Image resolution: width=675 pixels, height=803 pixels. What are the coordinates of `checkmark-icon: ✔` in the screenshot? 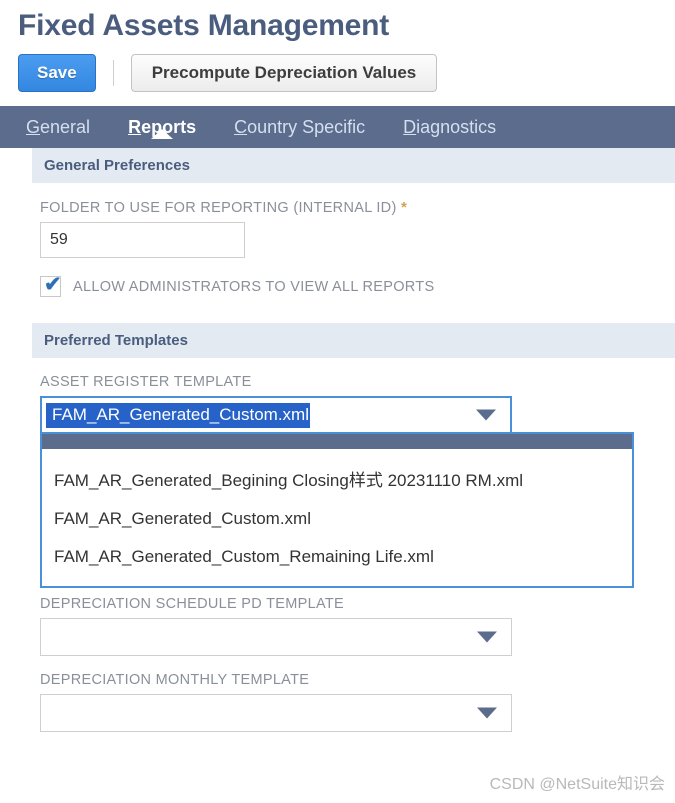 It's located at (53, 284).